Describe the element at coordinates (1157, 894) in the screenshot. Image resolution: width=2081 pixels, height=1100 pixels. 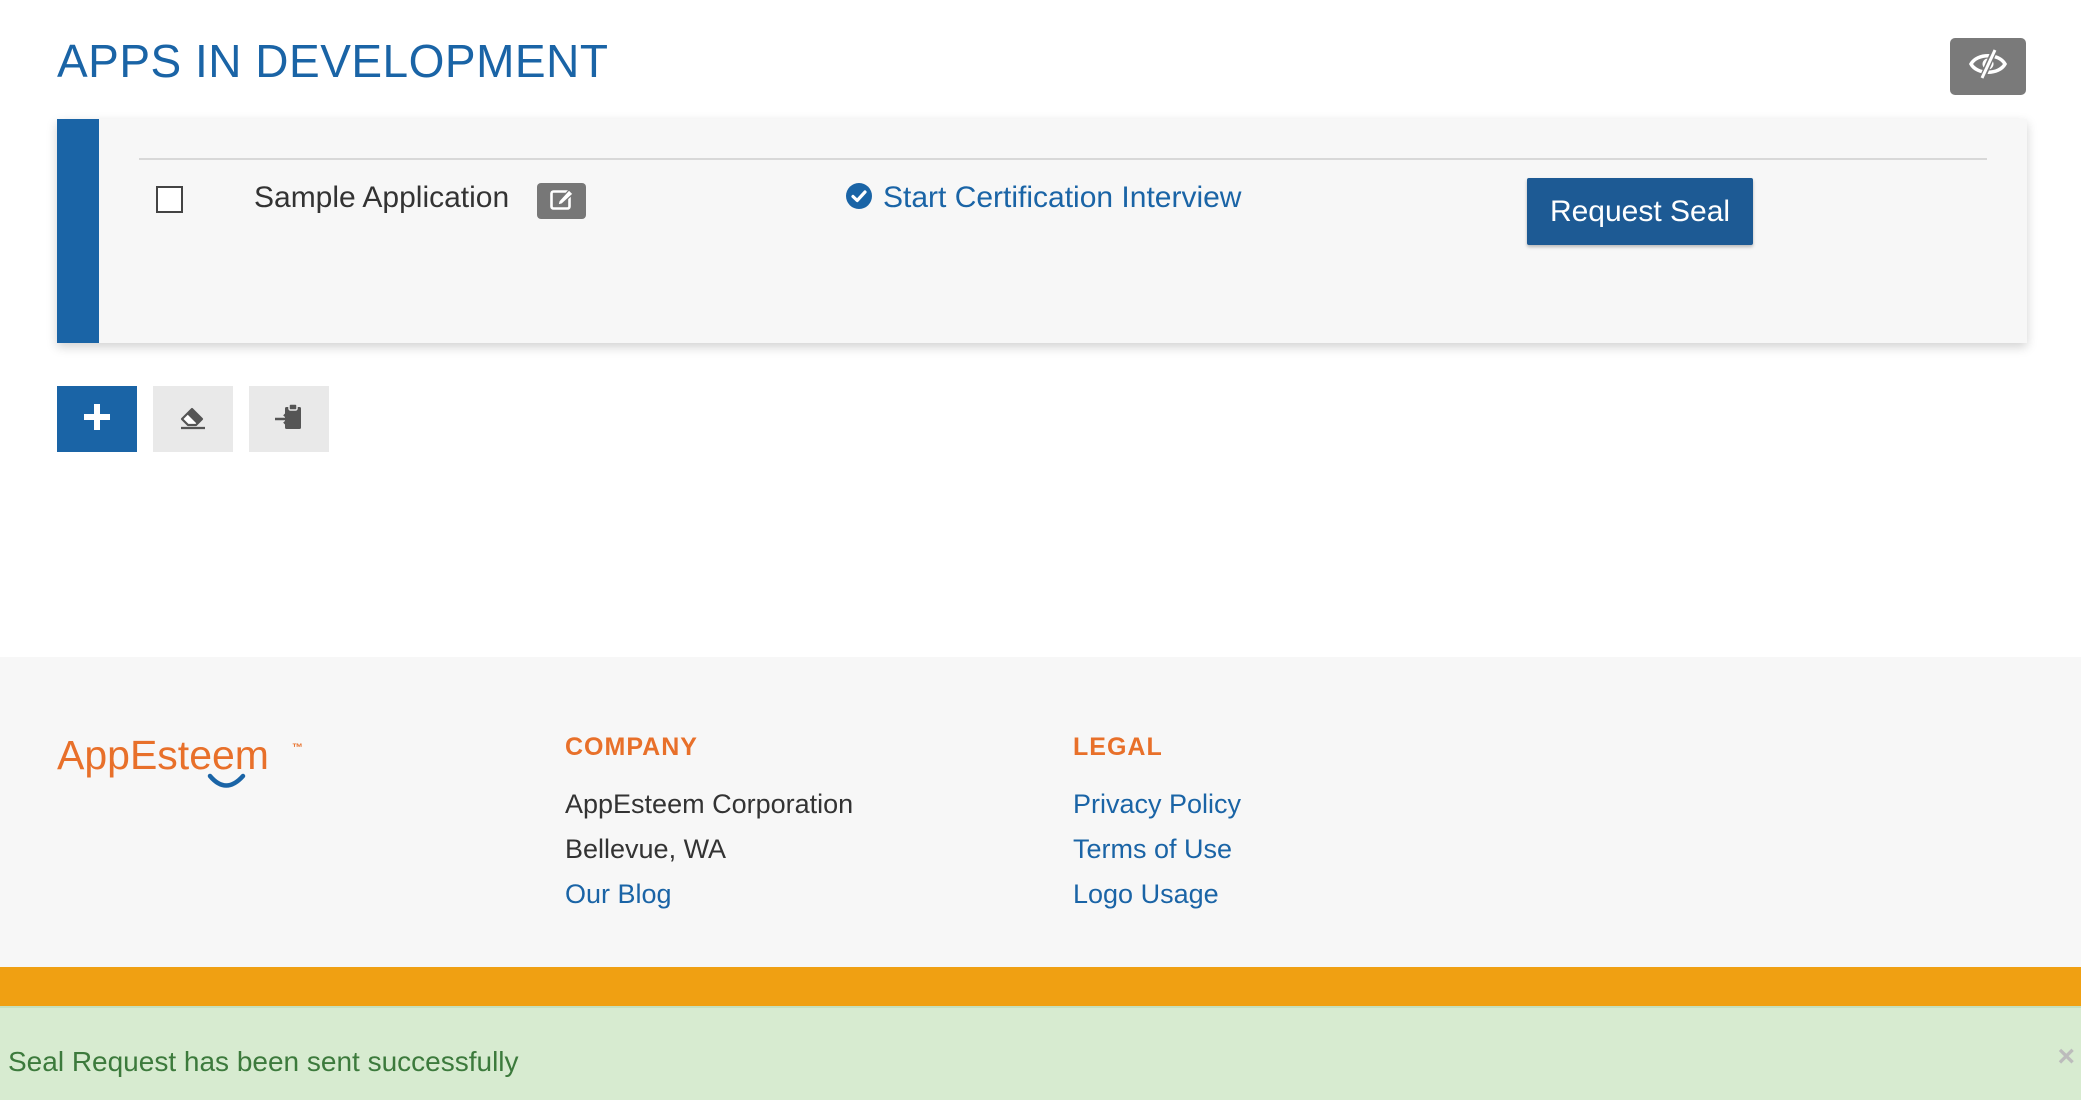
I see `logo-usage-link: Logo Usage` at that location.